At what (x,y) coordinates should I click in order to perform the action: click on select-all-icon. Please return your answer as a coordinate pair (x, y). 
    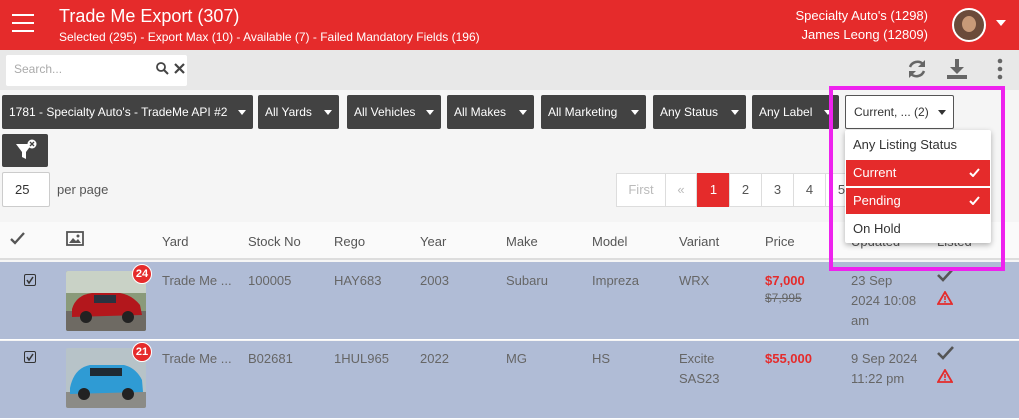
    Looking at the image, I should click on (17, 240).